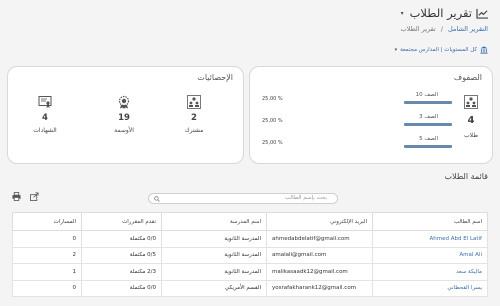 The image size is (500, 306). Describe the element at coordinates (319, 221) in the screenshot. I see `column-header-email: البريد الإلكتروني` at that location.